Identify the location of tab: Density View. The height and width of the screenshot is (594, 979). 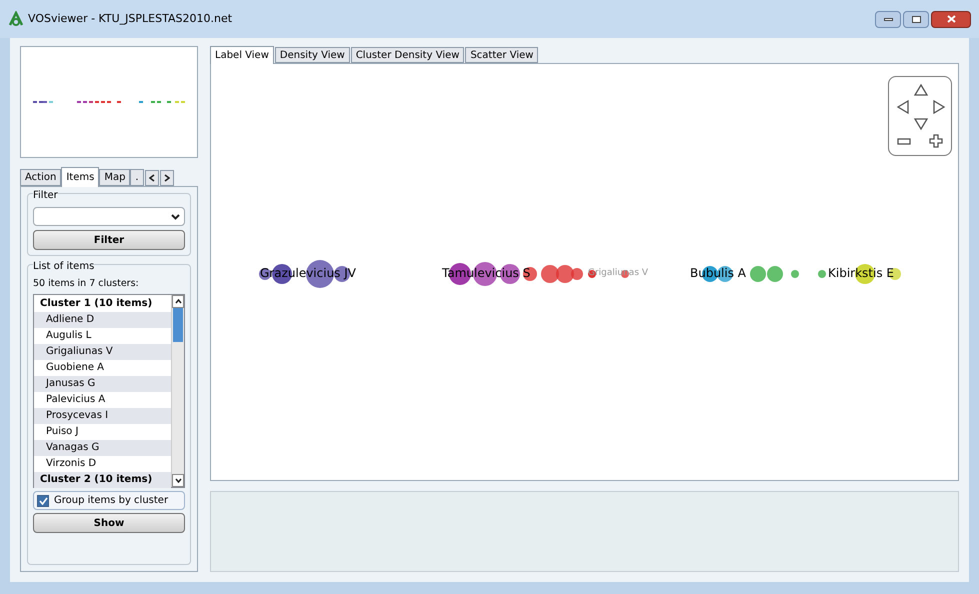
(312, 55).